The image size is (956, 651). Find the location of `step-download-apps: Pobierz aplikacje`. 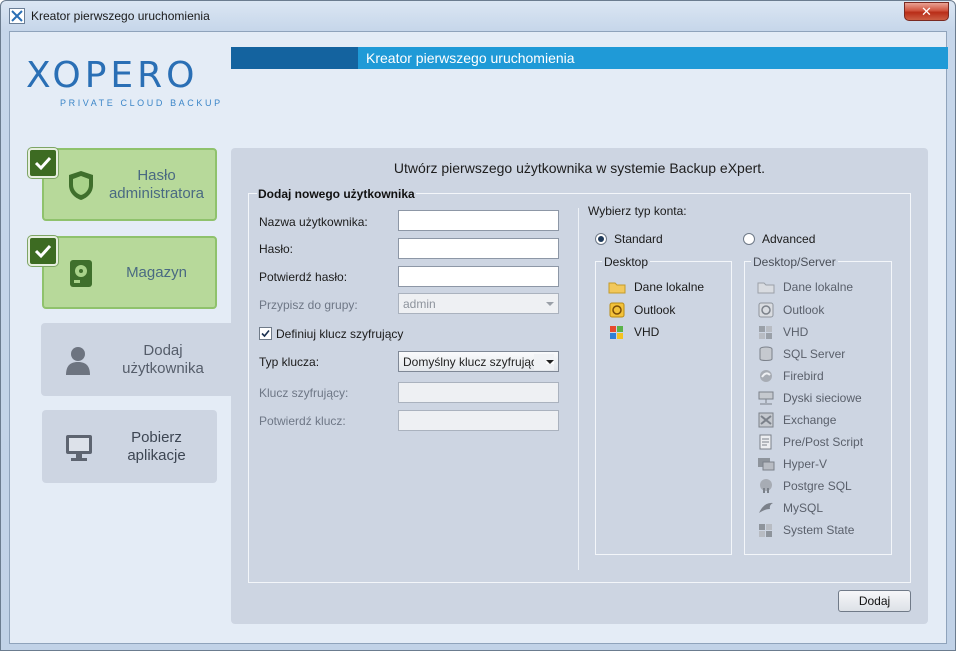

step-download-apps: Pobierz aplikacje is located at coordinates (129, 446).